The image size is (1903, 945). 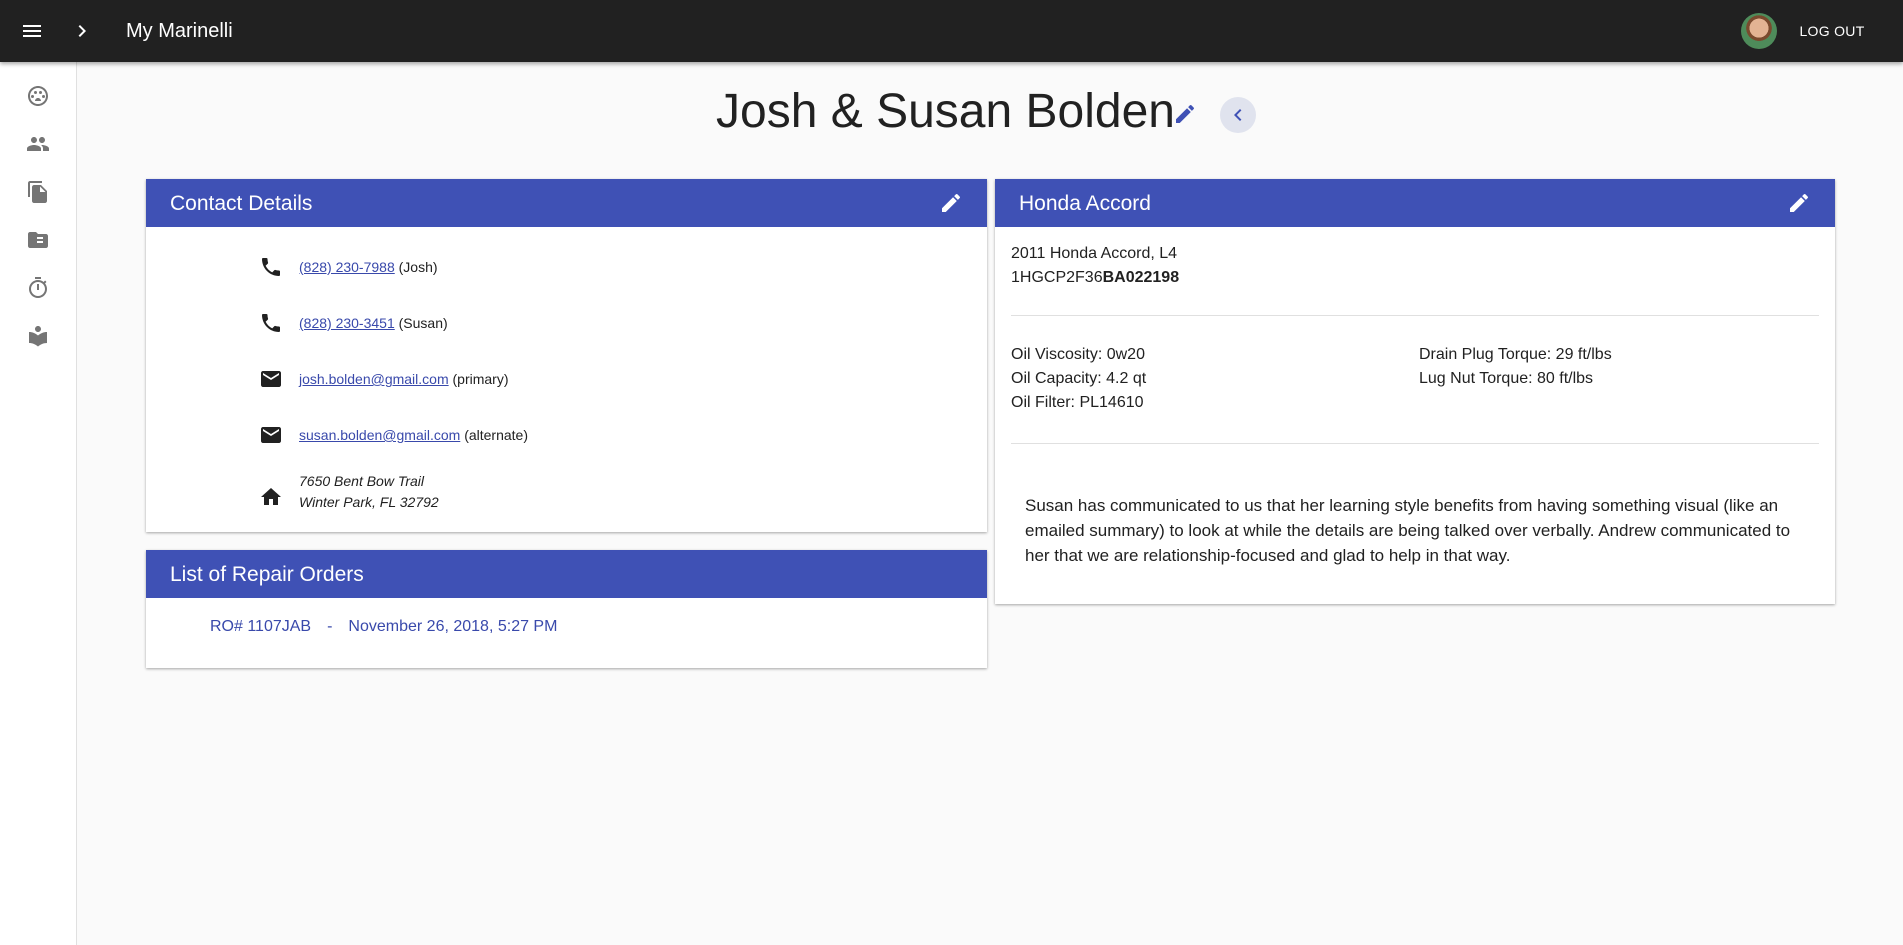 I want to click on email-link: josh.bolden@gmail.com, so click(x=374, y=379).